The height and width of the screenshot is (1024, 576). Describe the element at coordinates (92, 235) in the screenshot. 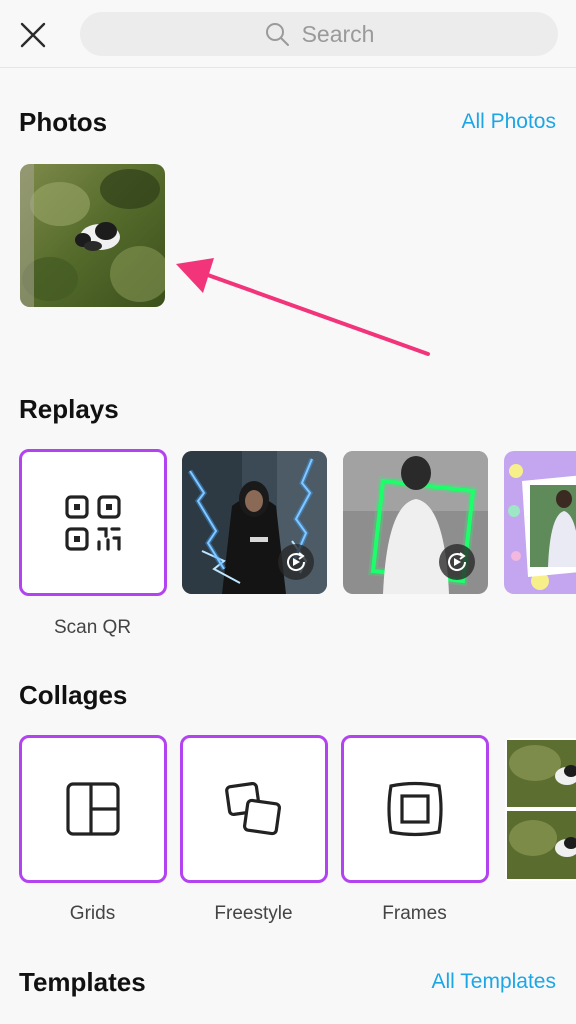

I see `photo-thumbnail-cat` at that location.